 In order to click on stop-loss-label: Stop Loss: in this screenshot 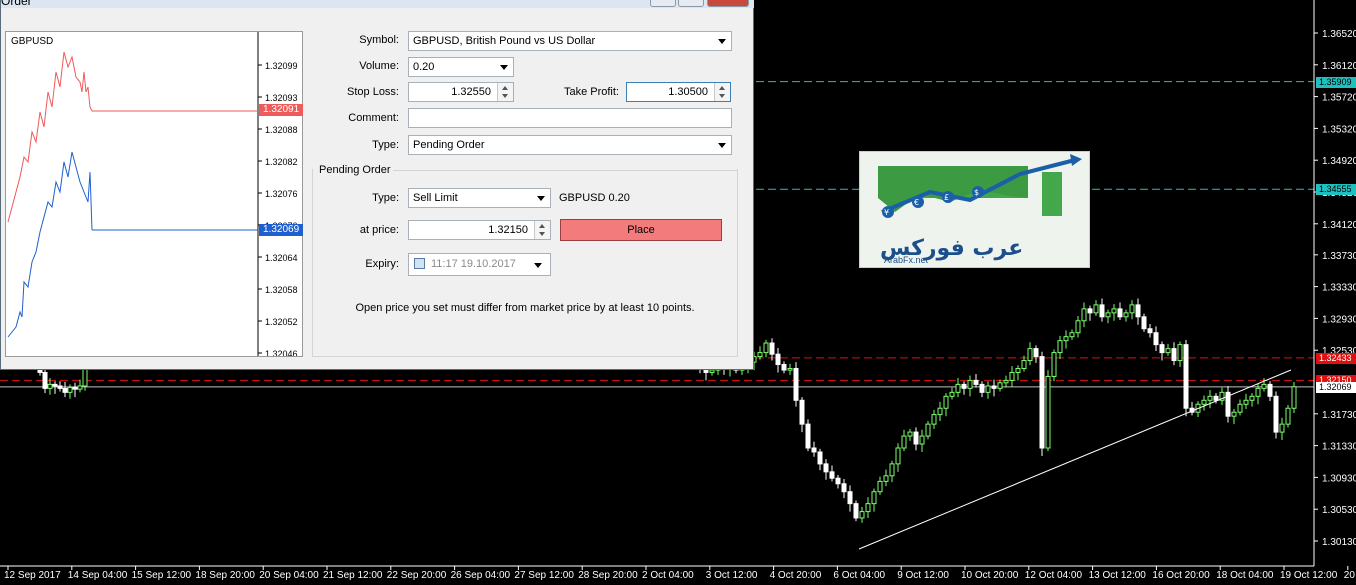, I will do `click(373, 92)`.